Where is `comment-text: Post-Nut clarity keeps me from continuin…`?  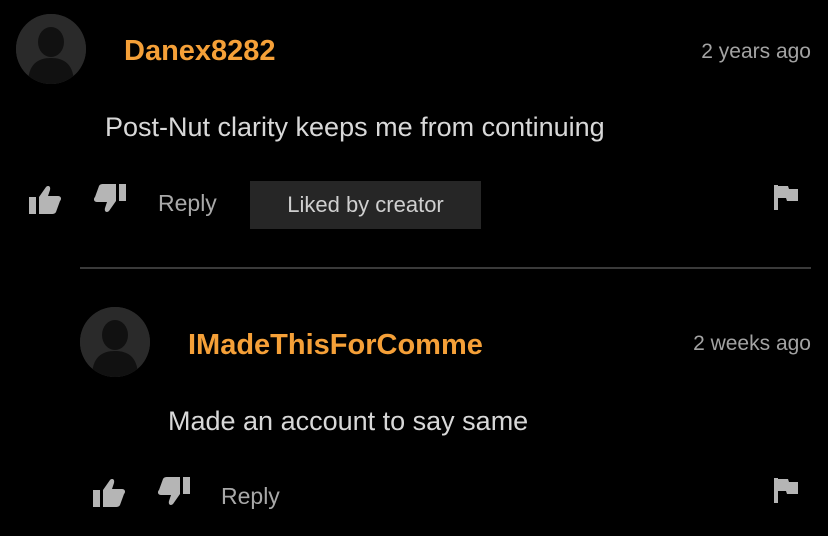
comment-text: Post-Nut clarity keeps me from continuin… is located at coordinates (355, 127).